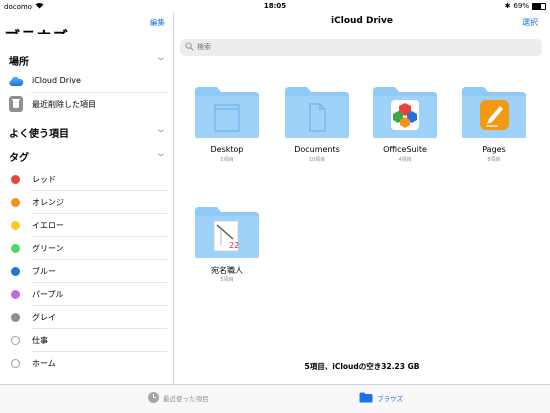 This screenshot has height=413, width=550. I want to click on tab-browse-label: ブラウズ, so click(390, 398).